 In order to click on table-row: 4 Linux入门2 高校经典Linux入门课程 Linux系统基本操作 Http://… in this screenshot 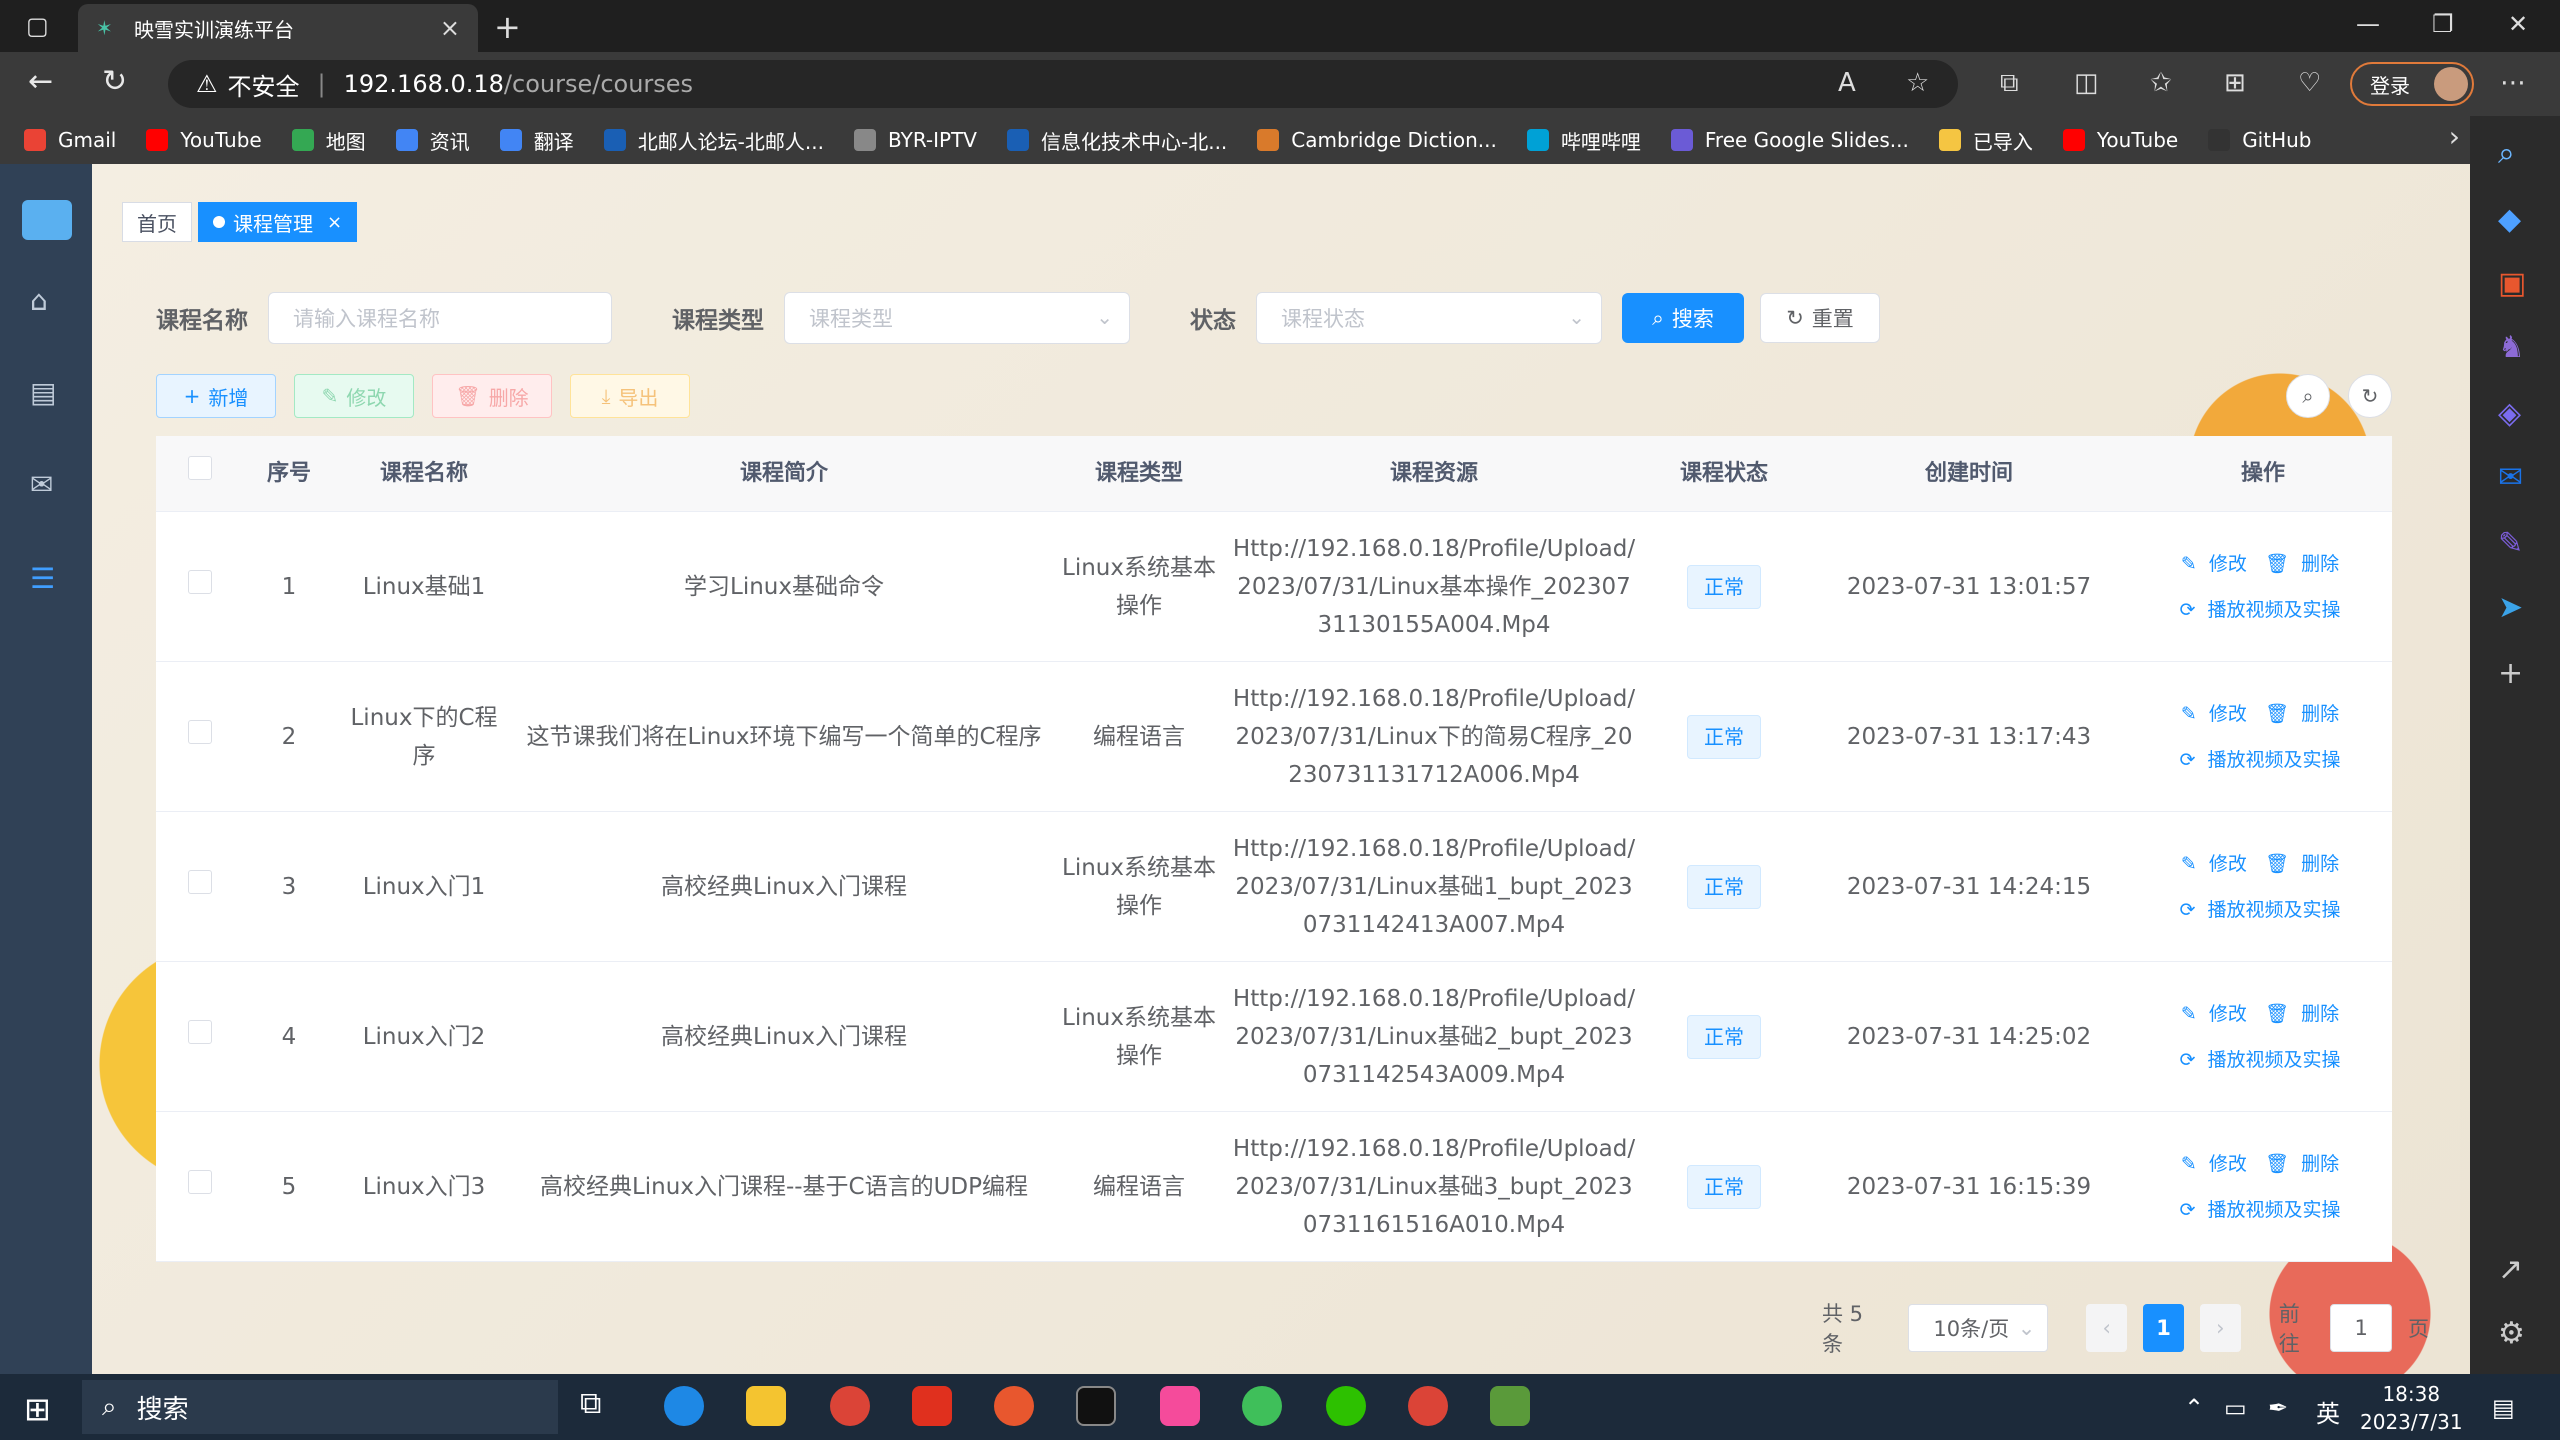, I will do `click(1274, 1037)`.